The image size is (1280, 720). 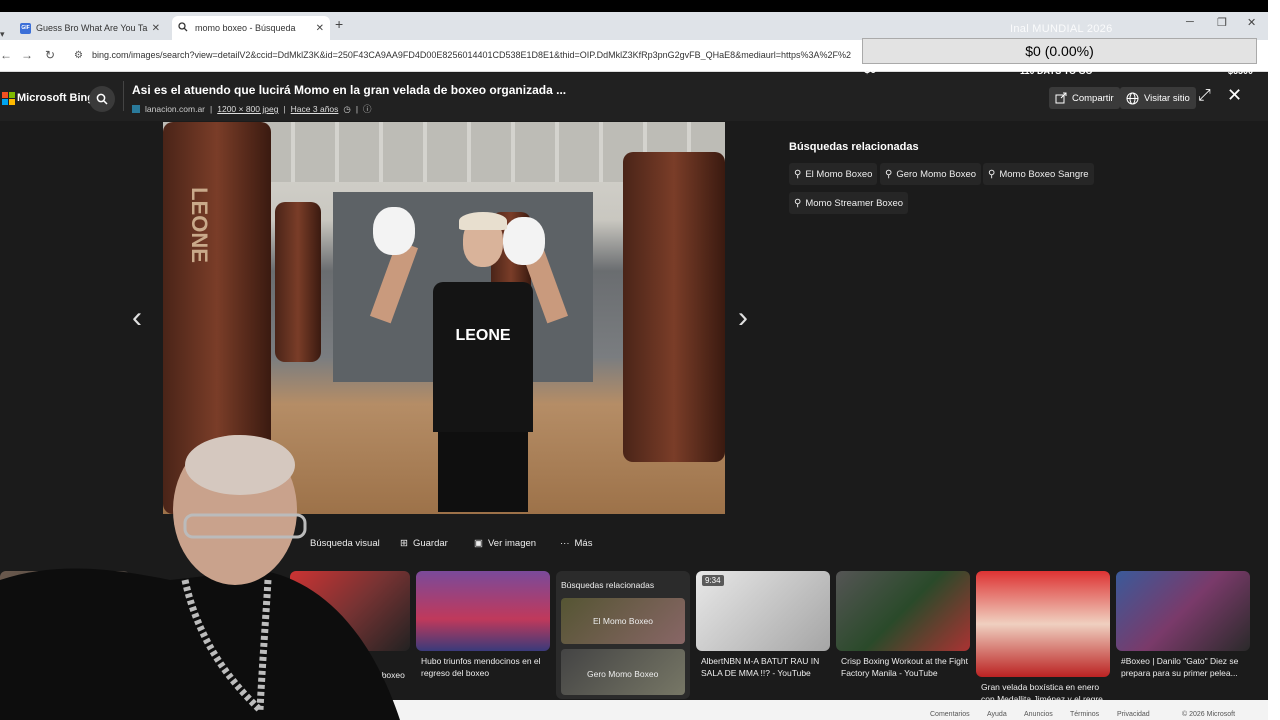 I want to click on share-label: Compartir, so click(x=1093, y=98).